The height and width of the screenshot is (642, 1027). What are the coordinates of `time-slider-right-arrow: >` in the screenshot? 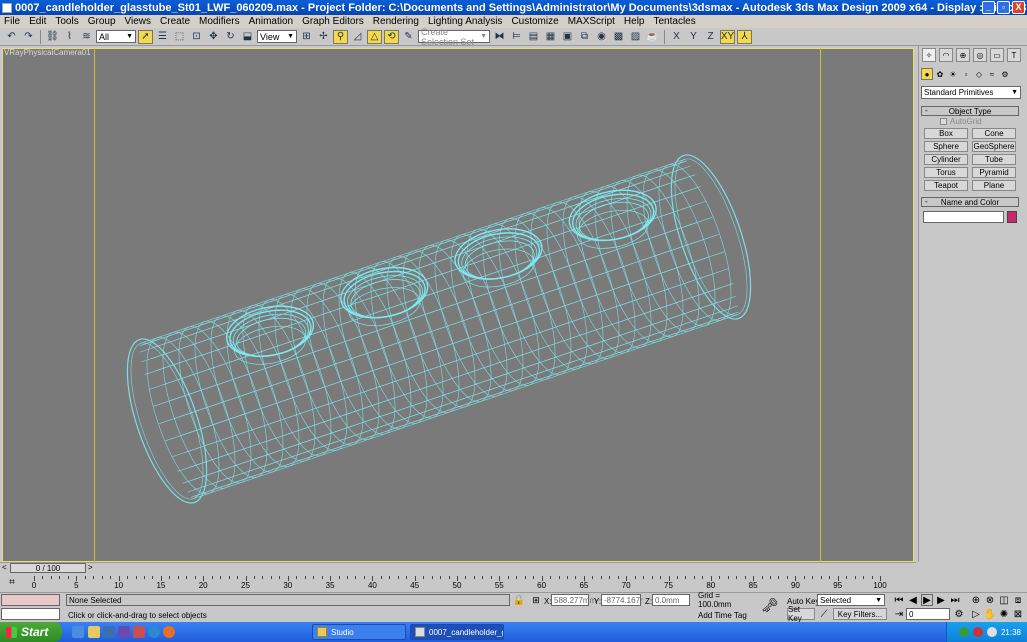 It's located at (90, 567).